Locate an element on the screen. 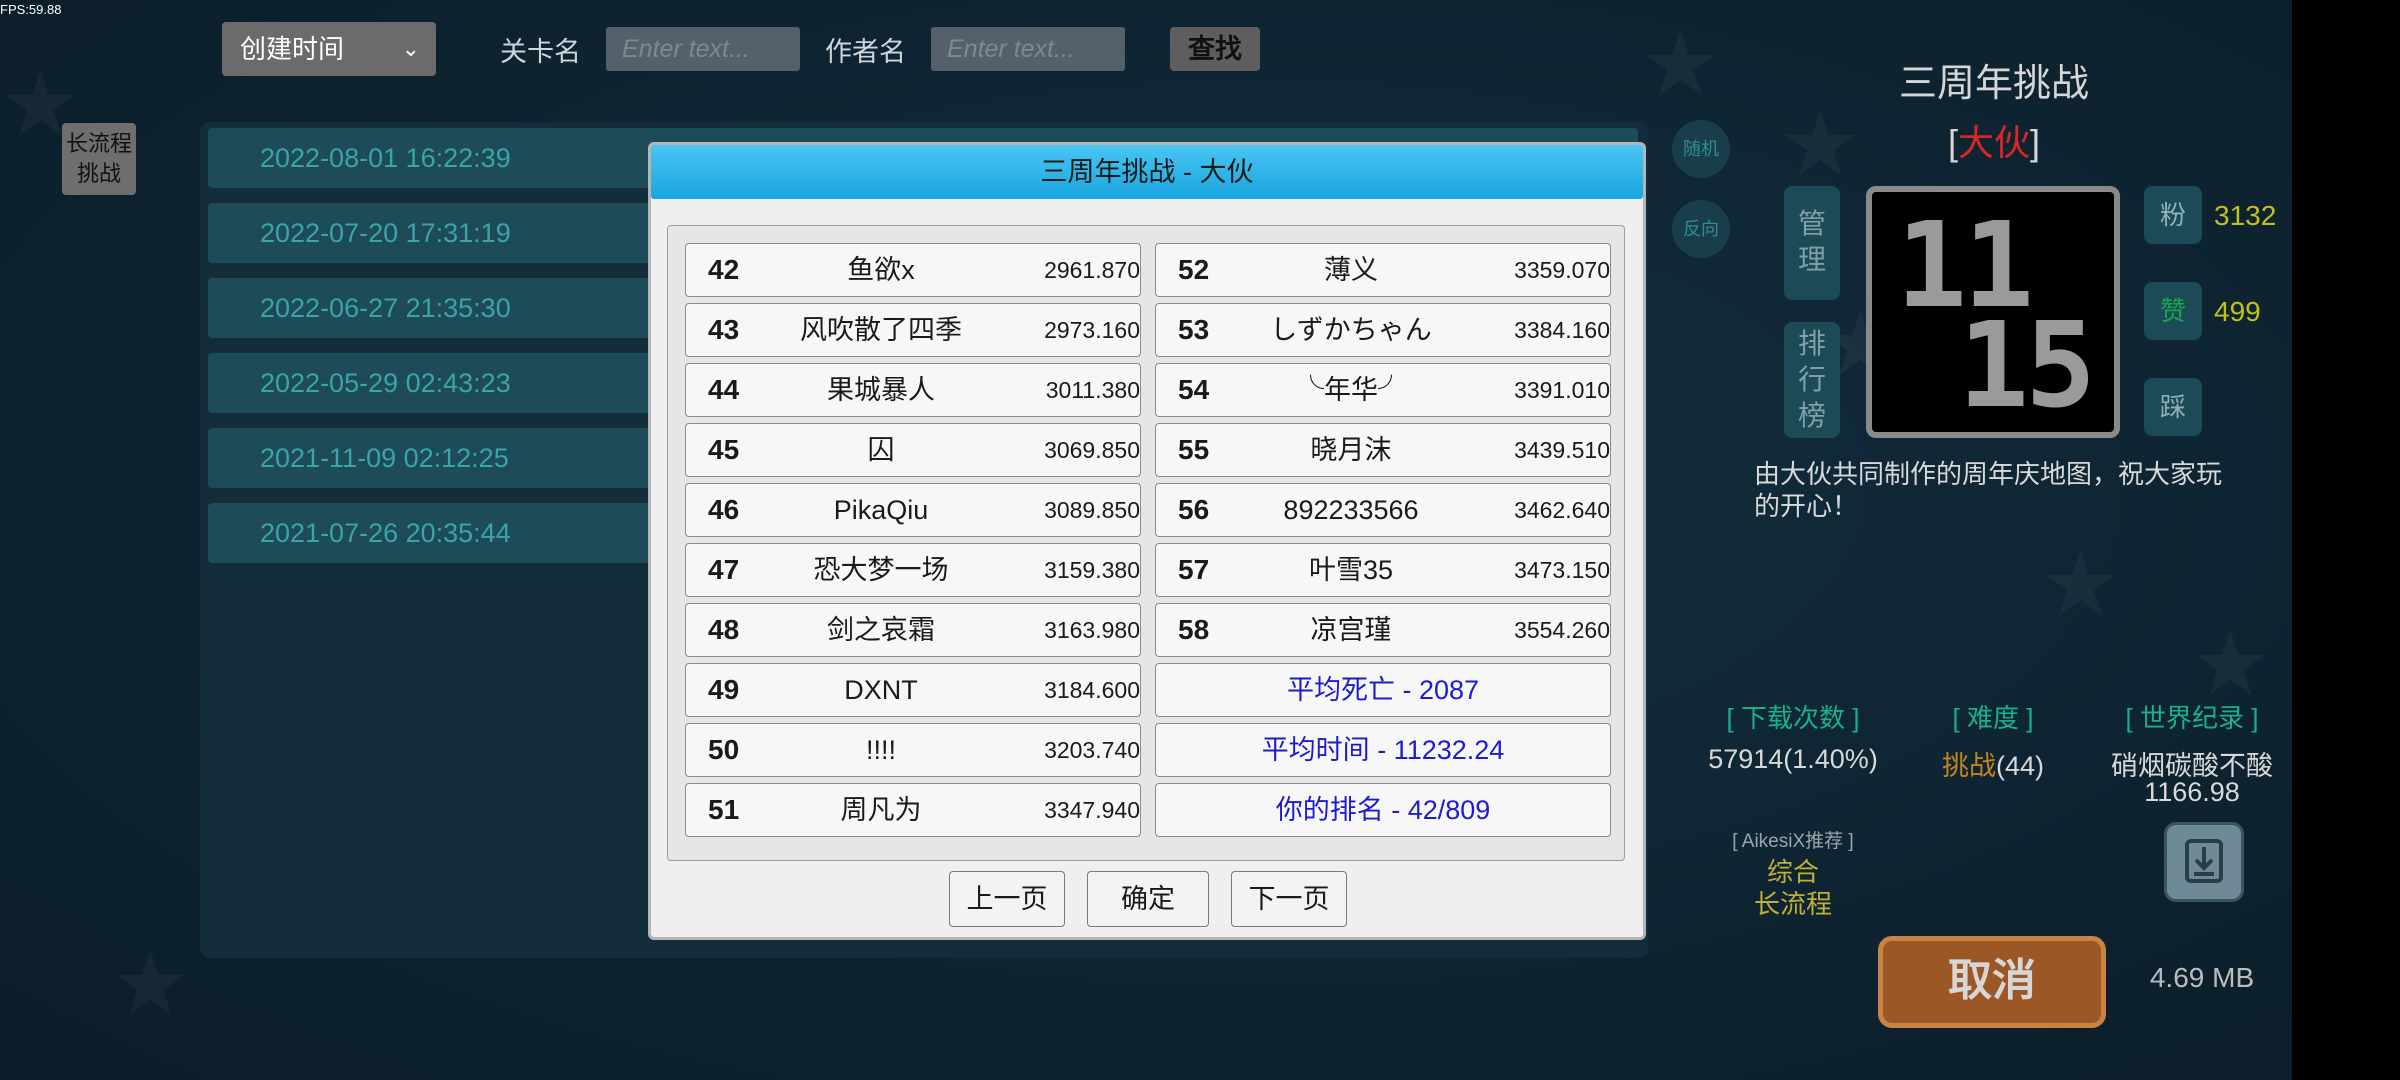 This screenshot has height=1080, width=2400. rank-number: 55 is located at coordinates (1194, 449).